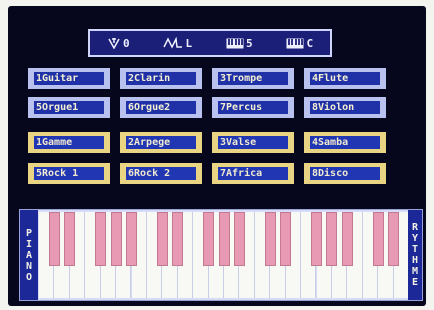  What do you see at coordinates (249, 43) in the screenshot?
I see `style-value: 5` at bounding box center [249, 43].